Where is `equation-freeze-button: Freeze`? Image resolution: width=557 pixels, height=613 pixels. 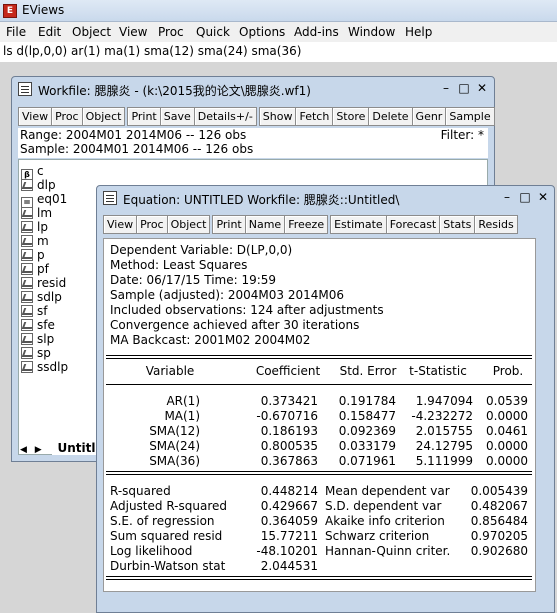
equation-freeze-button: Freeze is located at coordinates (306, 224).